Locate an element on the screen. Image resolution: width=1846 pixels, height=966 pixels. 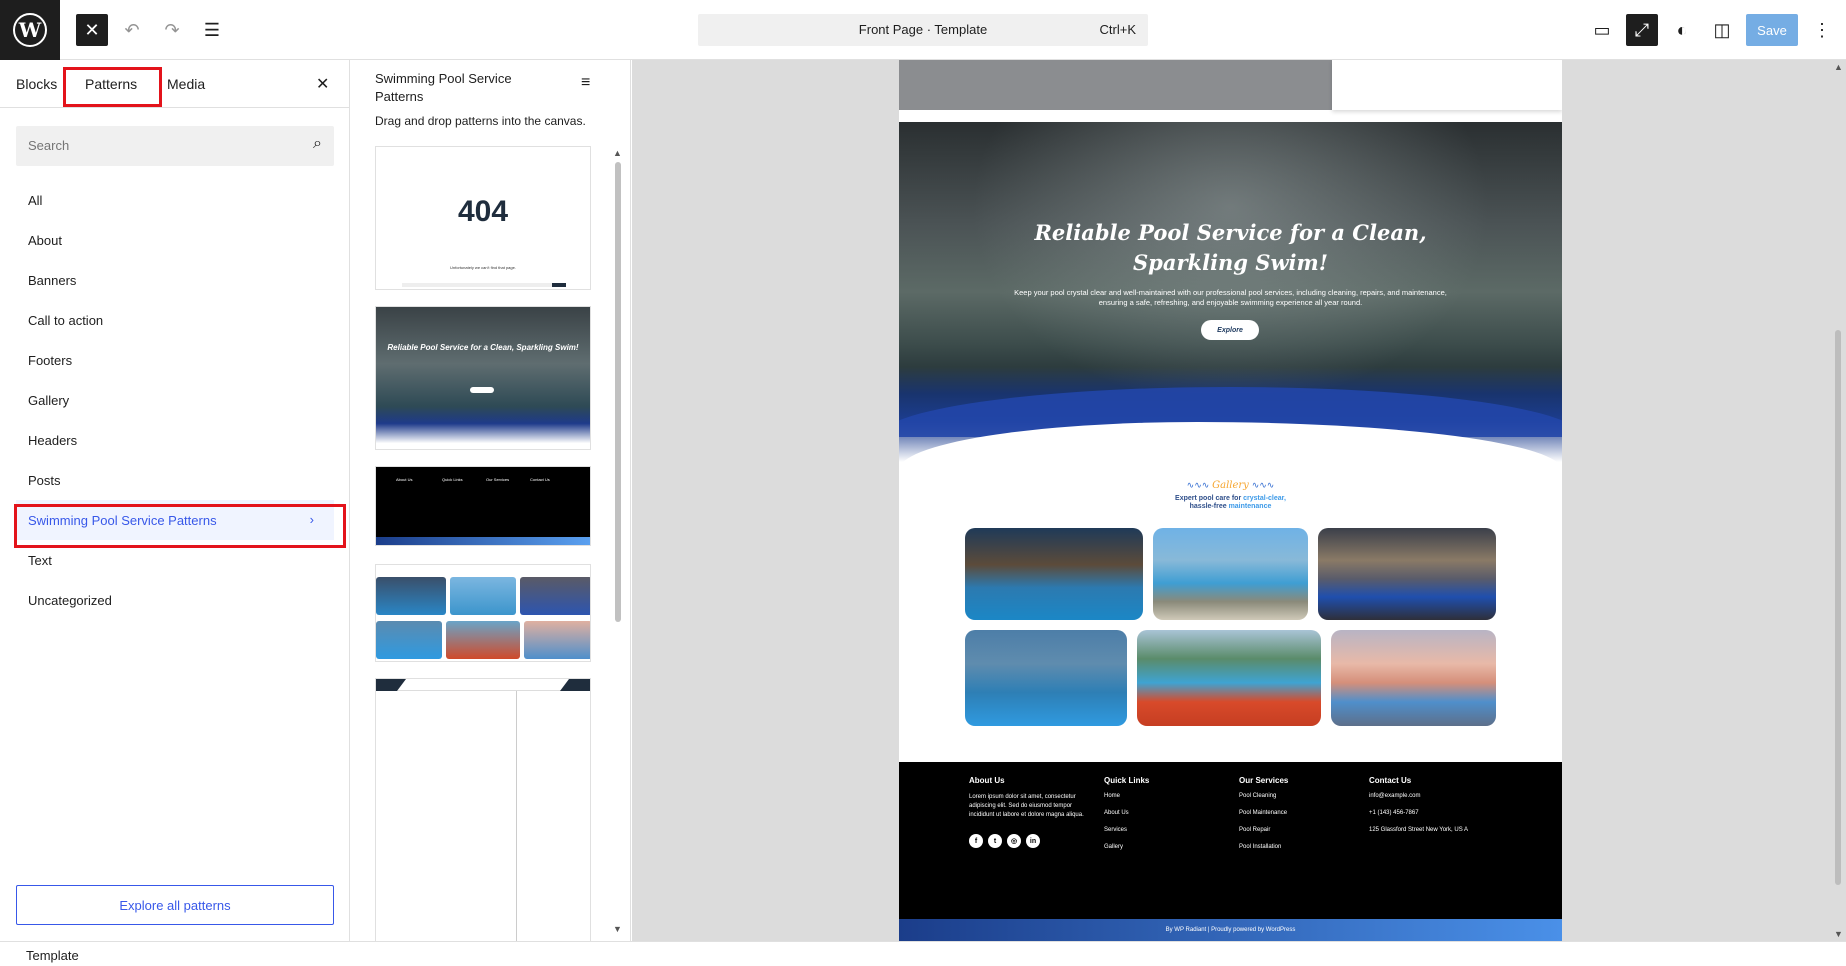
footer-link: Services is located at coordinates (1154, 830).